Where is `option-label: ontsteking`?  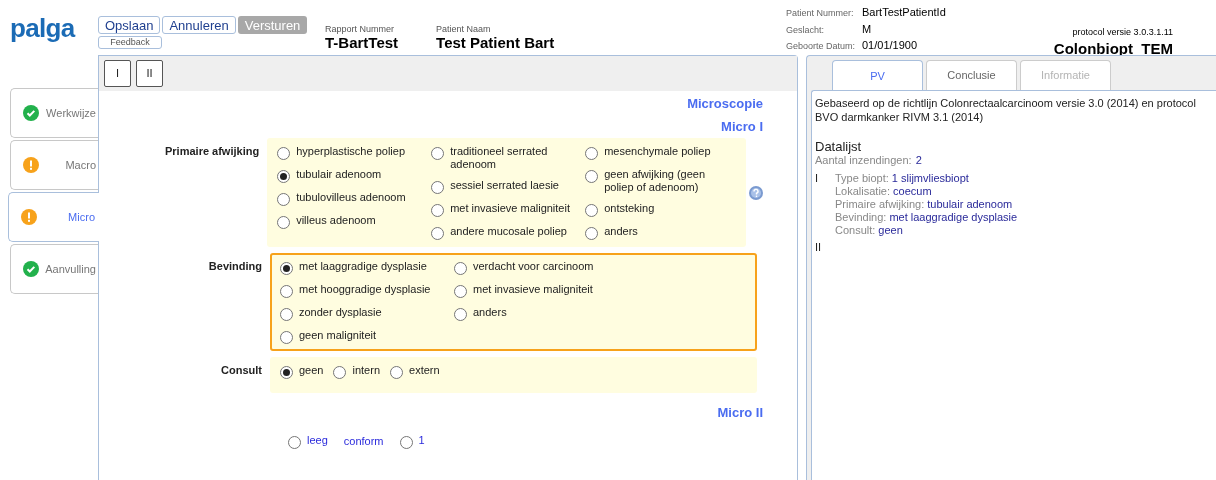 option-label: ontsteking is located at coordinates (629, 208).